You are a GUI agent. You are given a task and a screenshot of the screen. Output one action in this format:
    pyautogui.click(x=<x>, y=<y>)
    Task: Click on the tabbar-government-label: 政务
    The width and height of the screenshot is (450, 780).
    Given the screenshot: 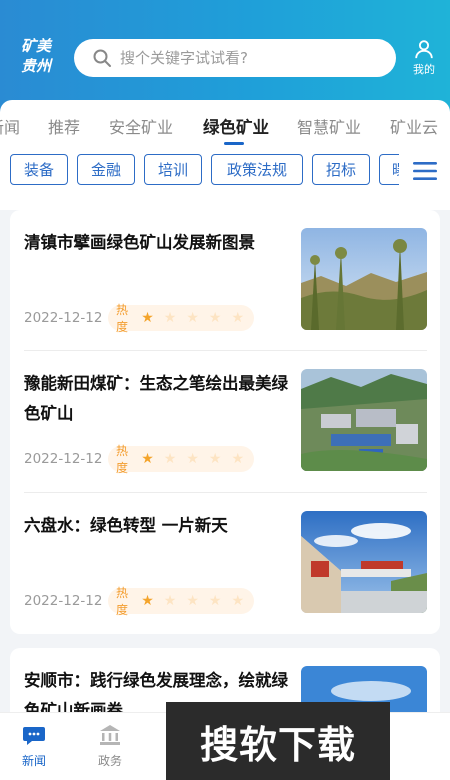 What is the action you would take?
    pyautogui.click(x=109, y=761)
    